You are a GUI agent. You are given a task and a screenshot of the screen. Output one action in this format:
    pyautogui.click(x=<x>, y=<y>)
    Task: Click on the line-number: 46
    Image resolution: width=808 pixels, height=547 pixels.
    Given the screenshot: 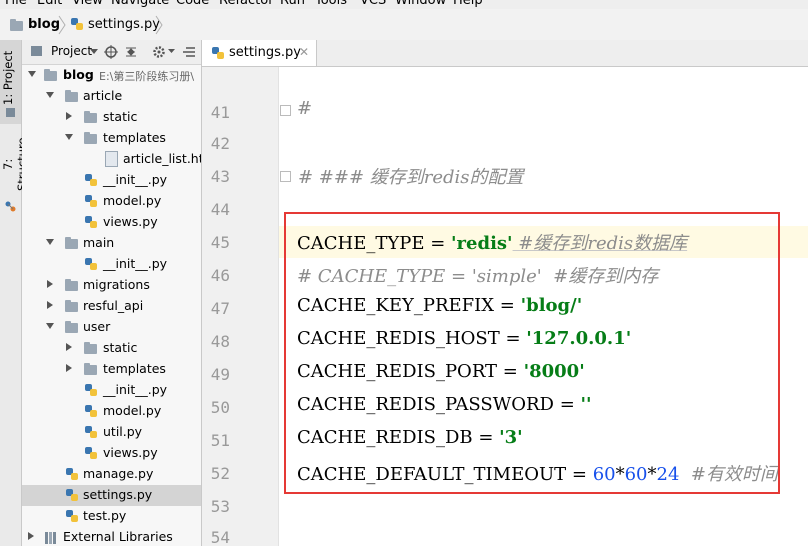 What is the action you would take?
    pyautogui.click(x=220, y=275)
    